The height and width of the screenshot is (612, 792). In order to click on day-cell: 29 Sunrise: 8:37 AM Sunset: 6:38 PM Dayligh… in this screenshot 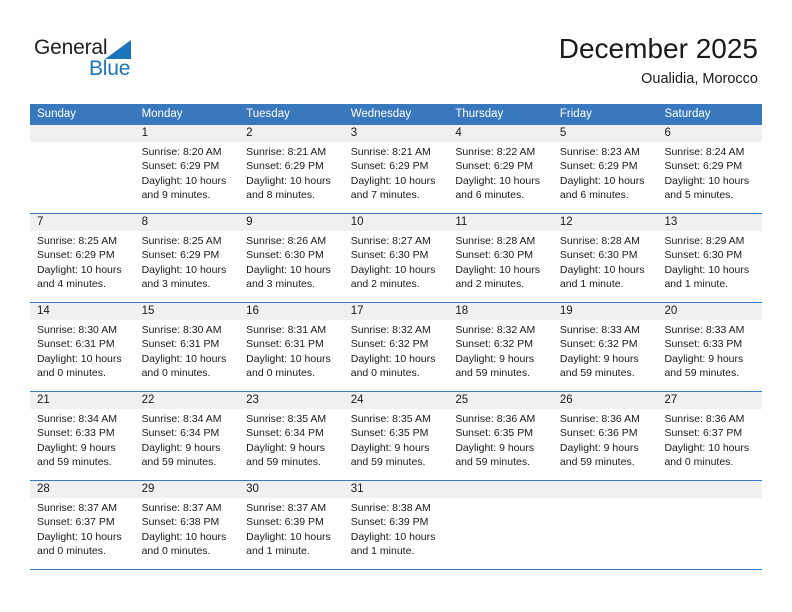, I will do `click(187, 525)`.